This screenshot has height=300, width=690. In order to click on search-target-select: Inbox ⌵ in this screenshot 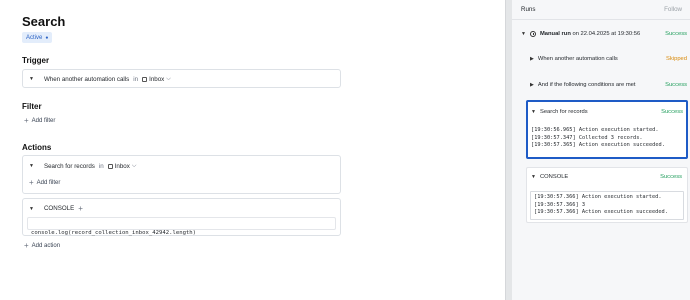, I will do `click(122, 166)`.